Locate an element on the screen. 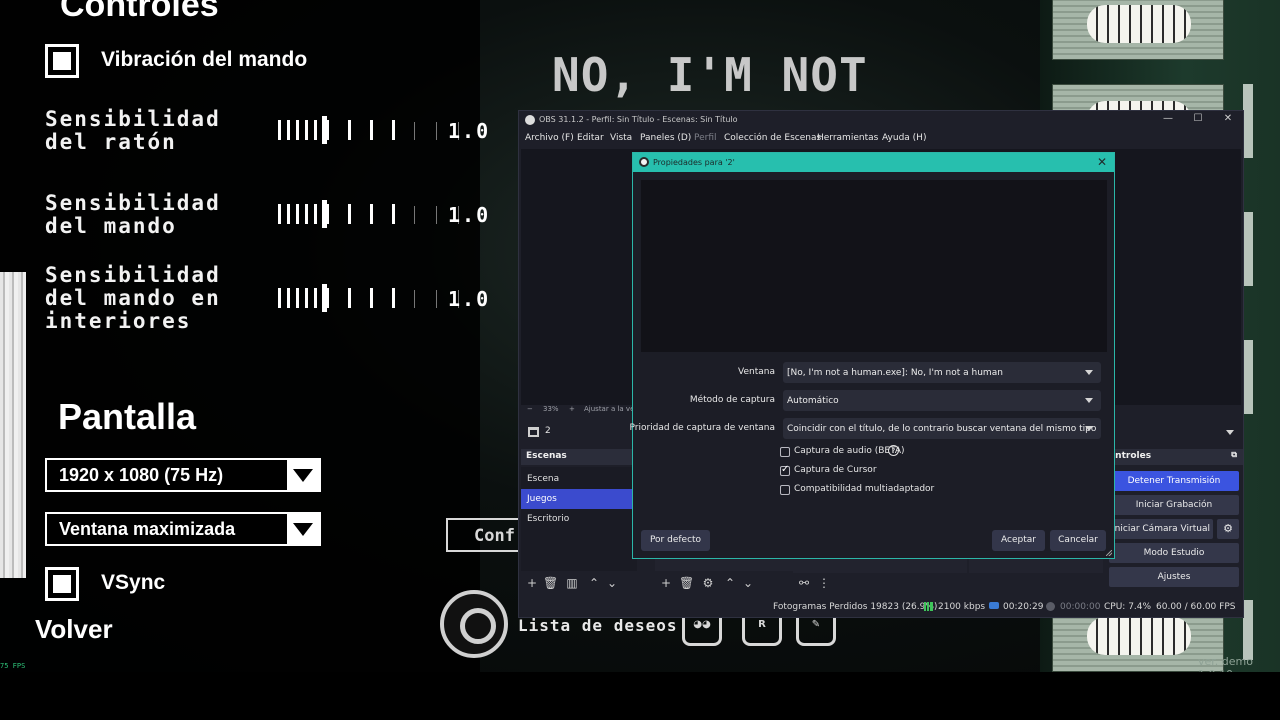 This screenshot has width=1280, height=720. audio-capture-checkbox: Captura de audio (BETA) ? is located at coordinates (850, 452).